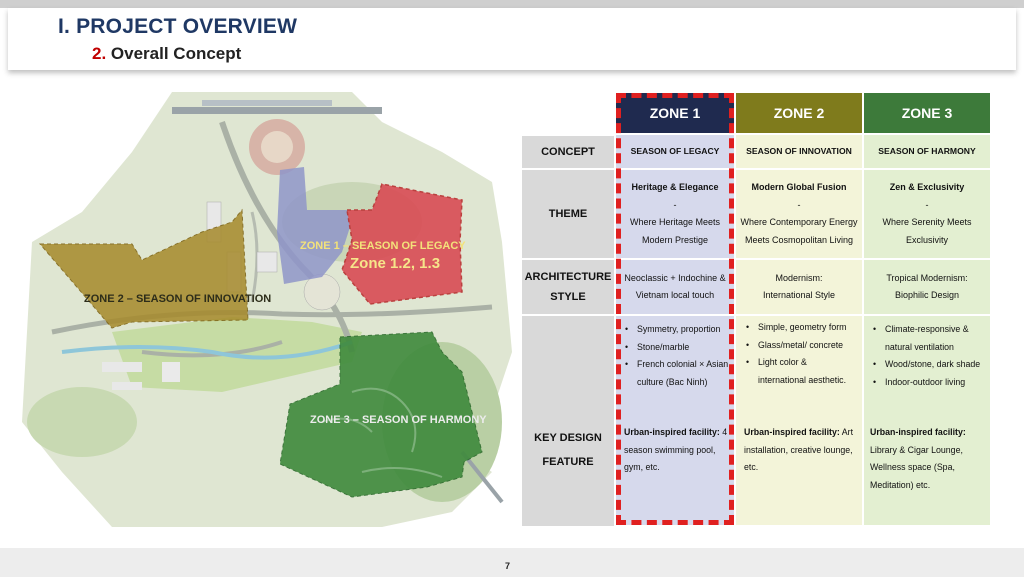  What do you see at coordinates (751, 467) in the screenshot?
I see `zone2-facility-text3: etc.` at bounding box center [751, 467].